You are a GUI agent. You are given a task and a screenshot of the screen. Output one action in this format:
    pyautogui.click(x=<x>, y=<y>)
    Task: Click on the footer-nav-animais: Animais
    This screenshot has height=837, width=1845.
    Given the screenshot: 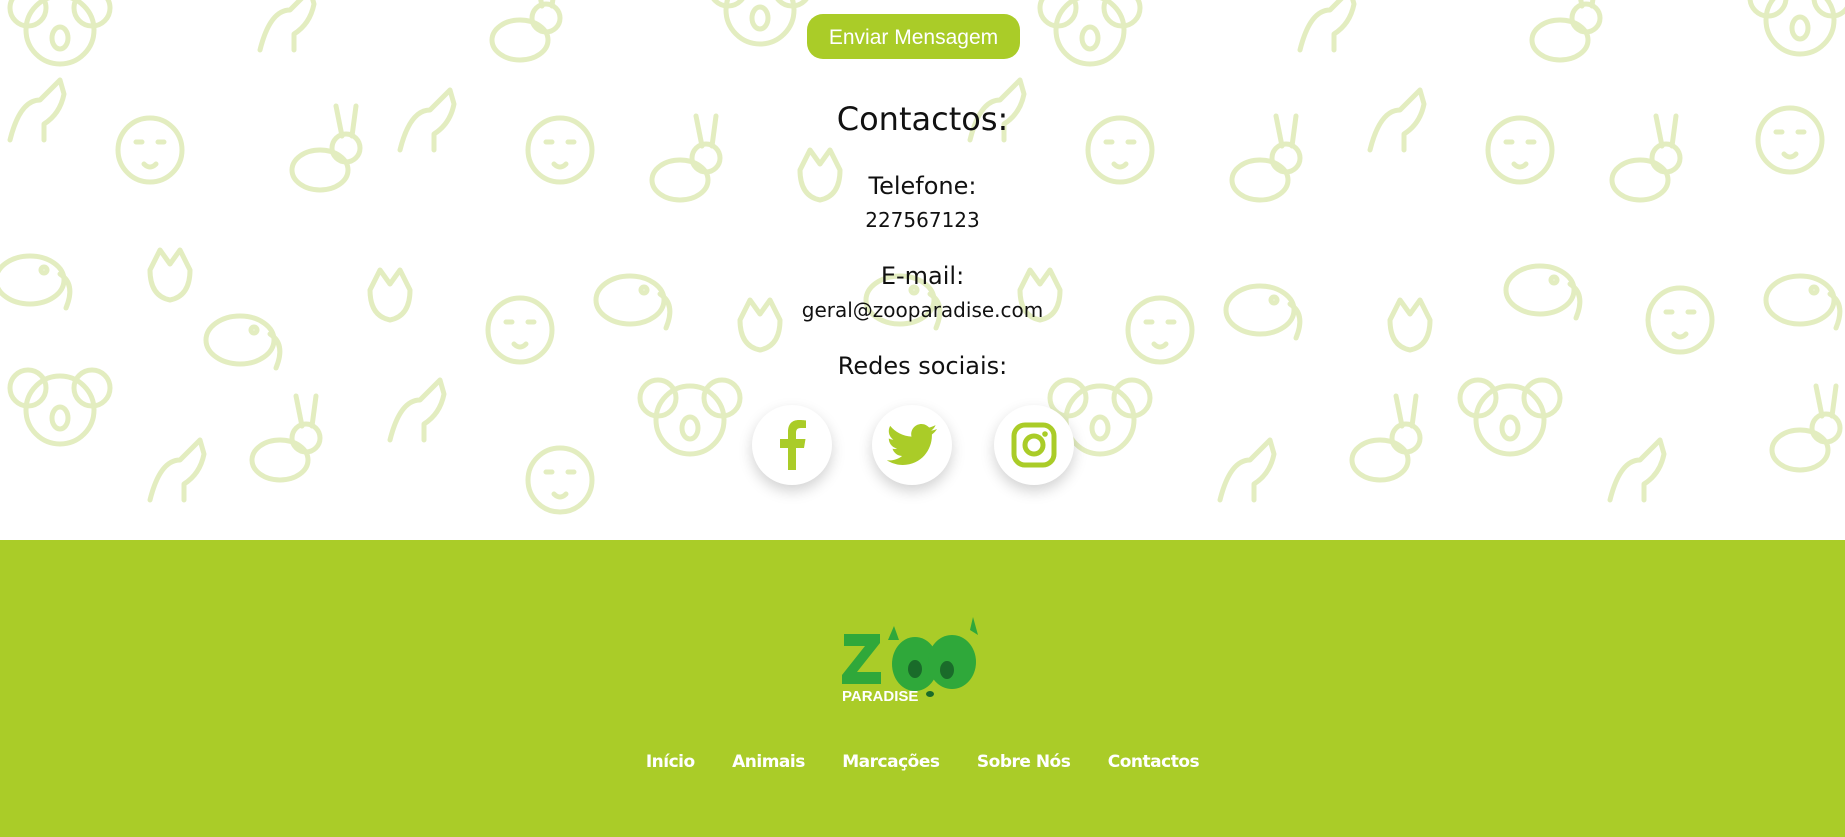 What is the action you would take?
    pyautogui.click(x=768, y=762)
    